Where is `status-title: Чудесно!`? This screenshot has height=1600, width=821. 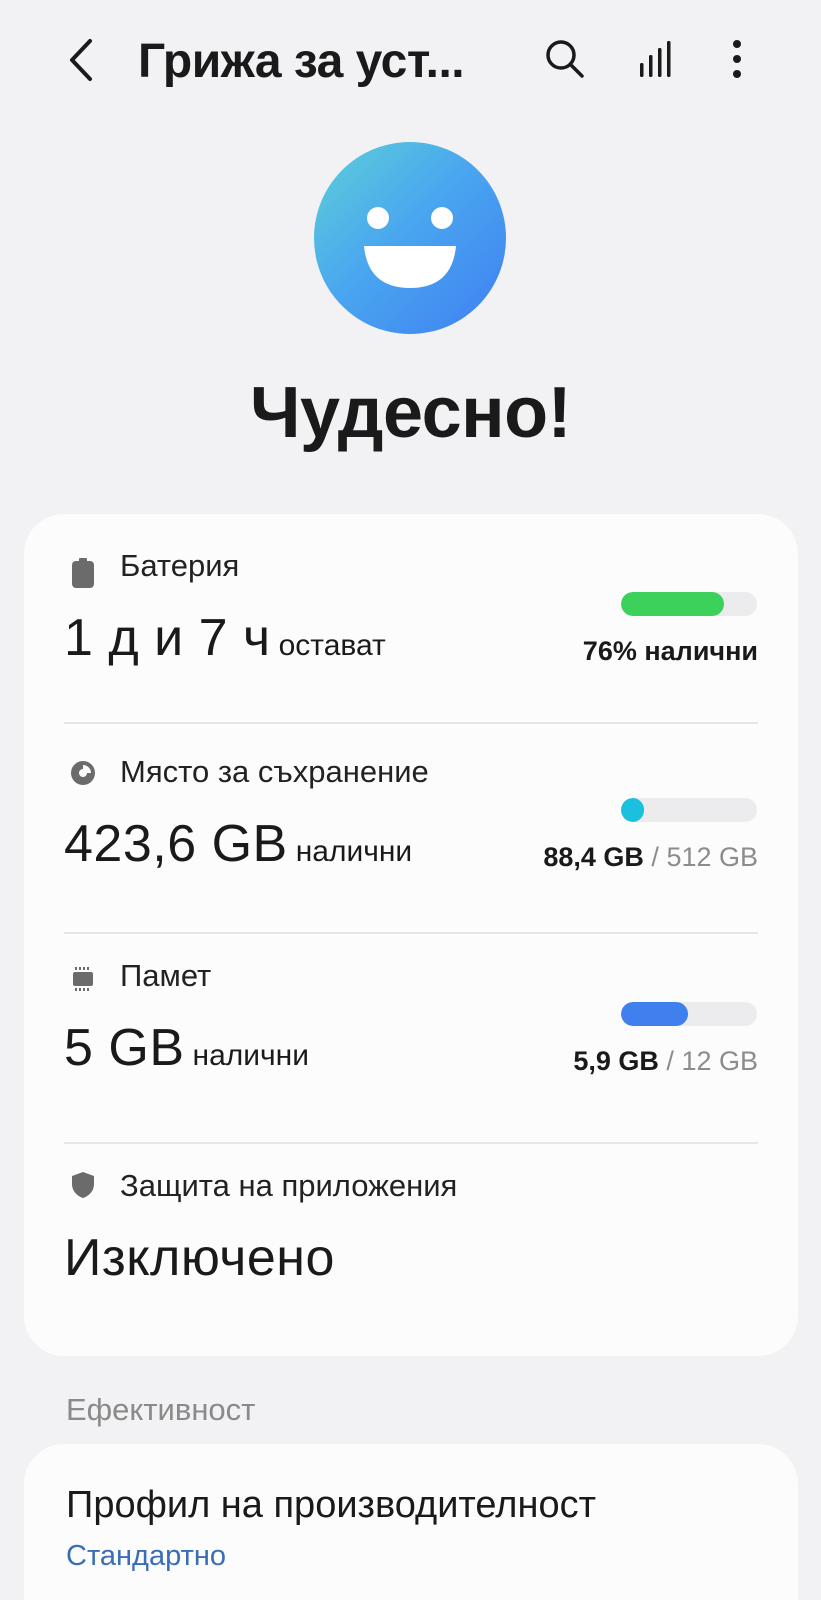
status-title: Чудесно! is located at coordinates (410, 413).